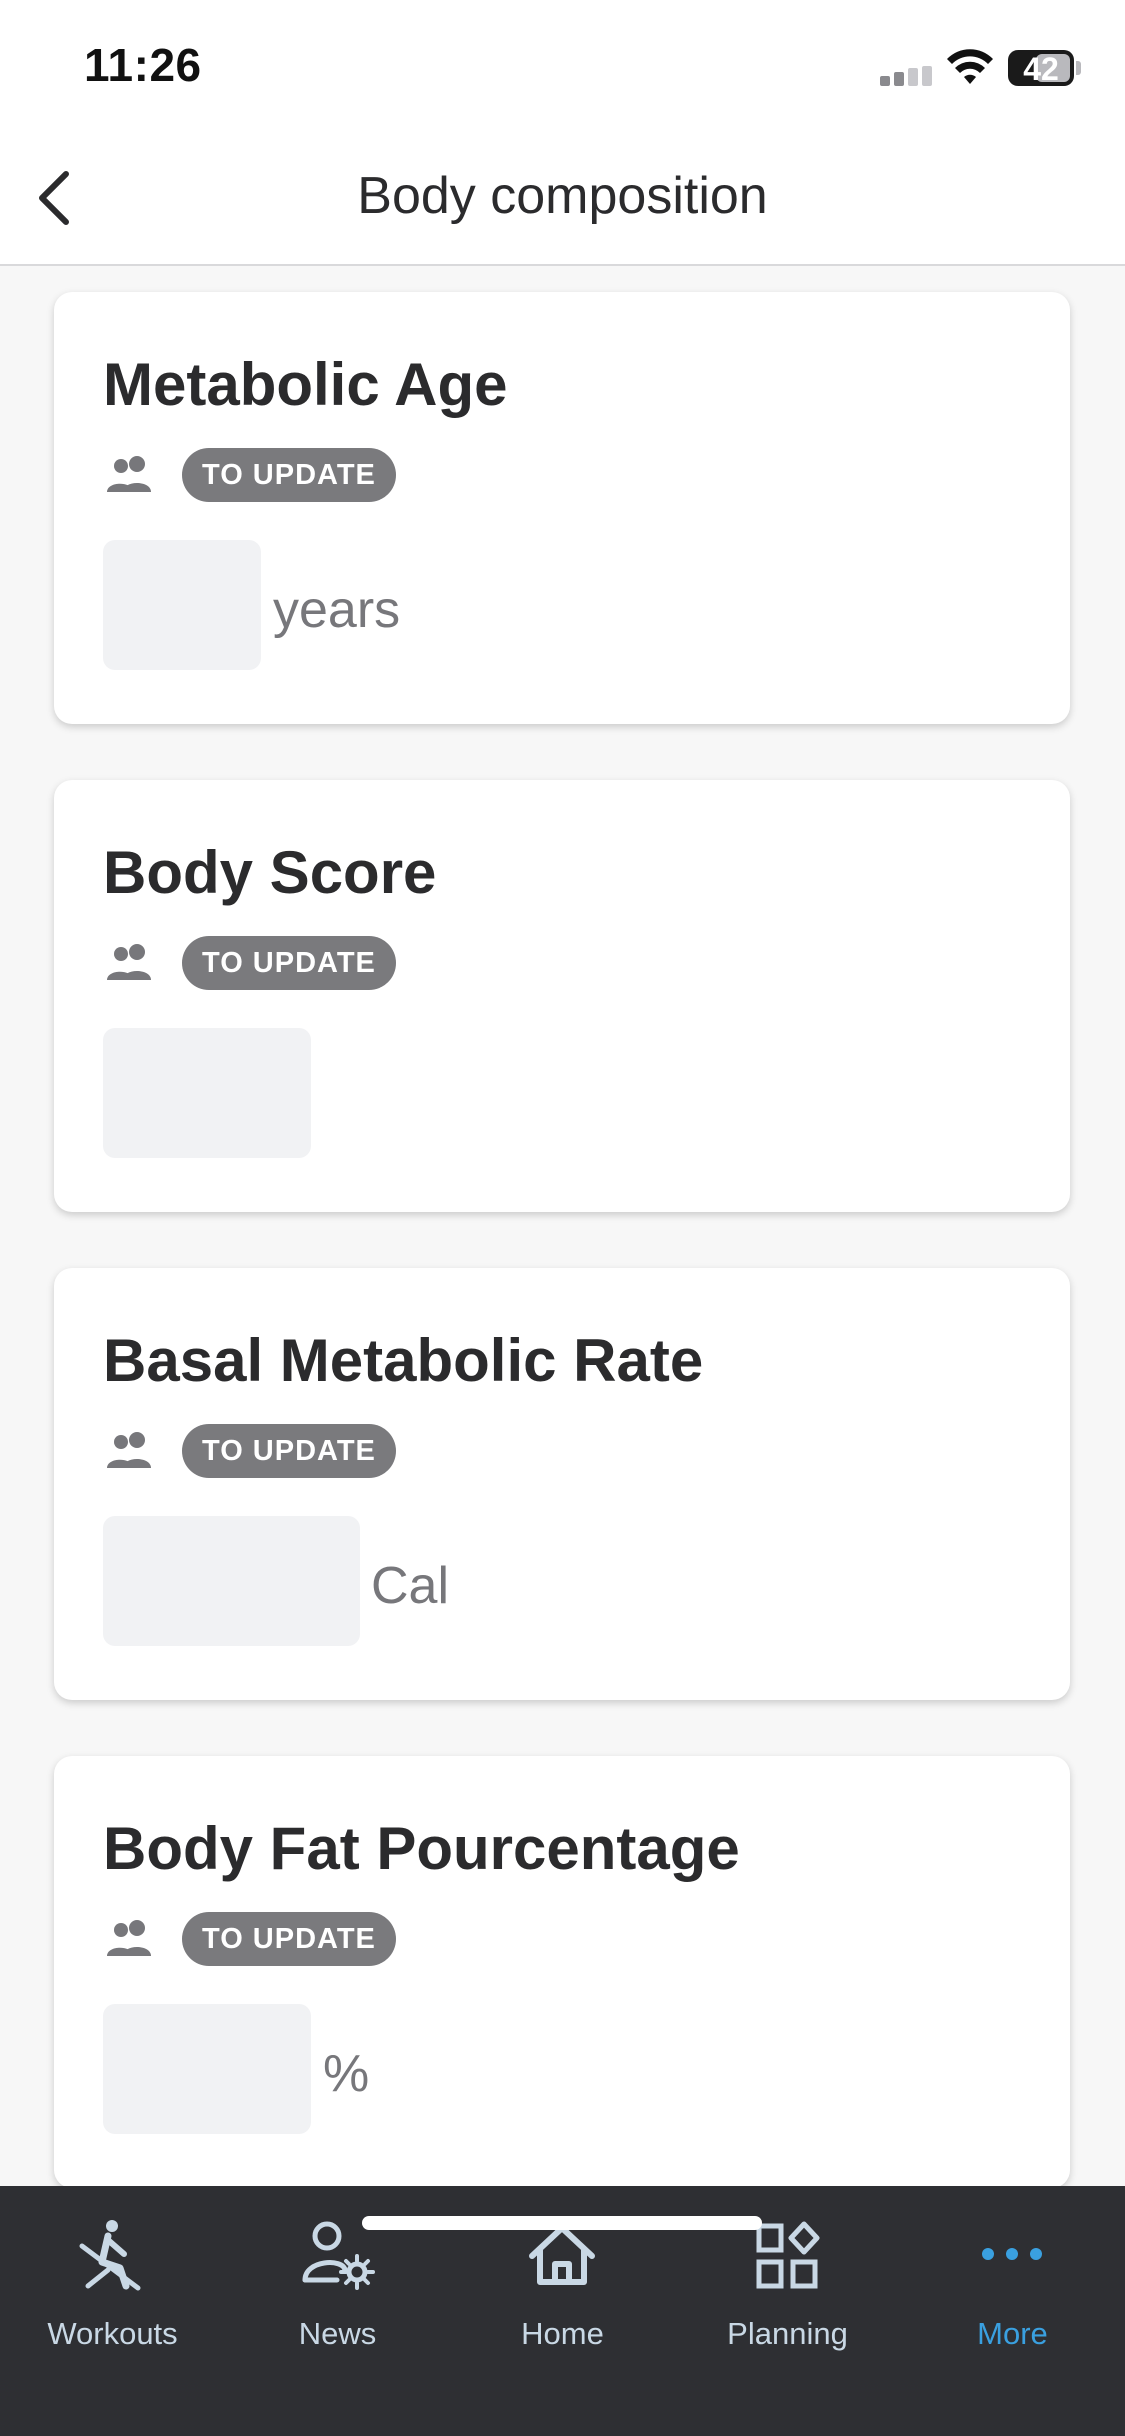 Image resolution: width=1125 pixels, height=2436 pixels. What do you see at coordinates (970, 66) in the screenshot?
I see `wifi-icon` at bounding box center [970, 66].